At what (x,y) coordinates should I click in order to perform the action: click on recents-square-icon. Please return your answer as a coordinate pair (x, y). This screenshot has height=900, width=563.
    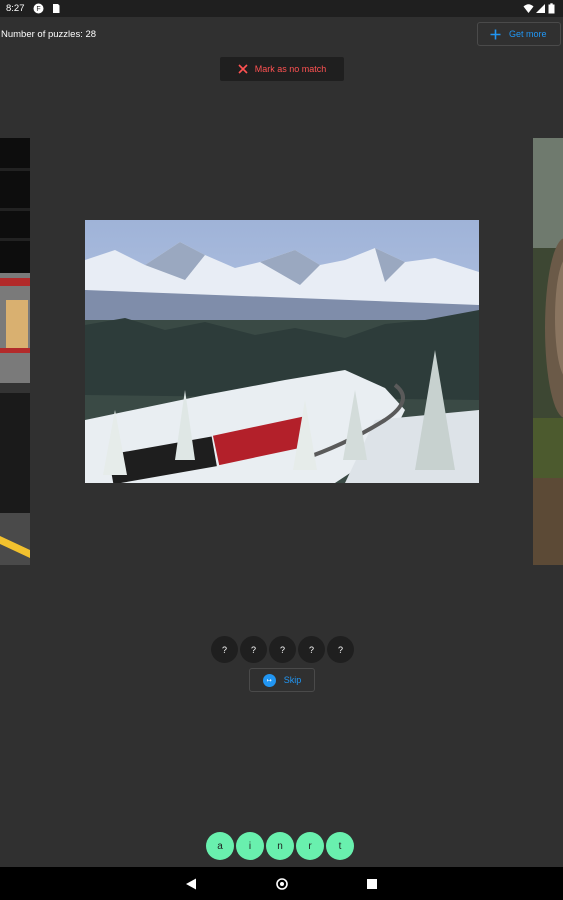
    Looking at the image, I should click on (372, 884).